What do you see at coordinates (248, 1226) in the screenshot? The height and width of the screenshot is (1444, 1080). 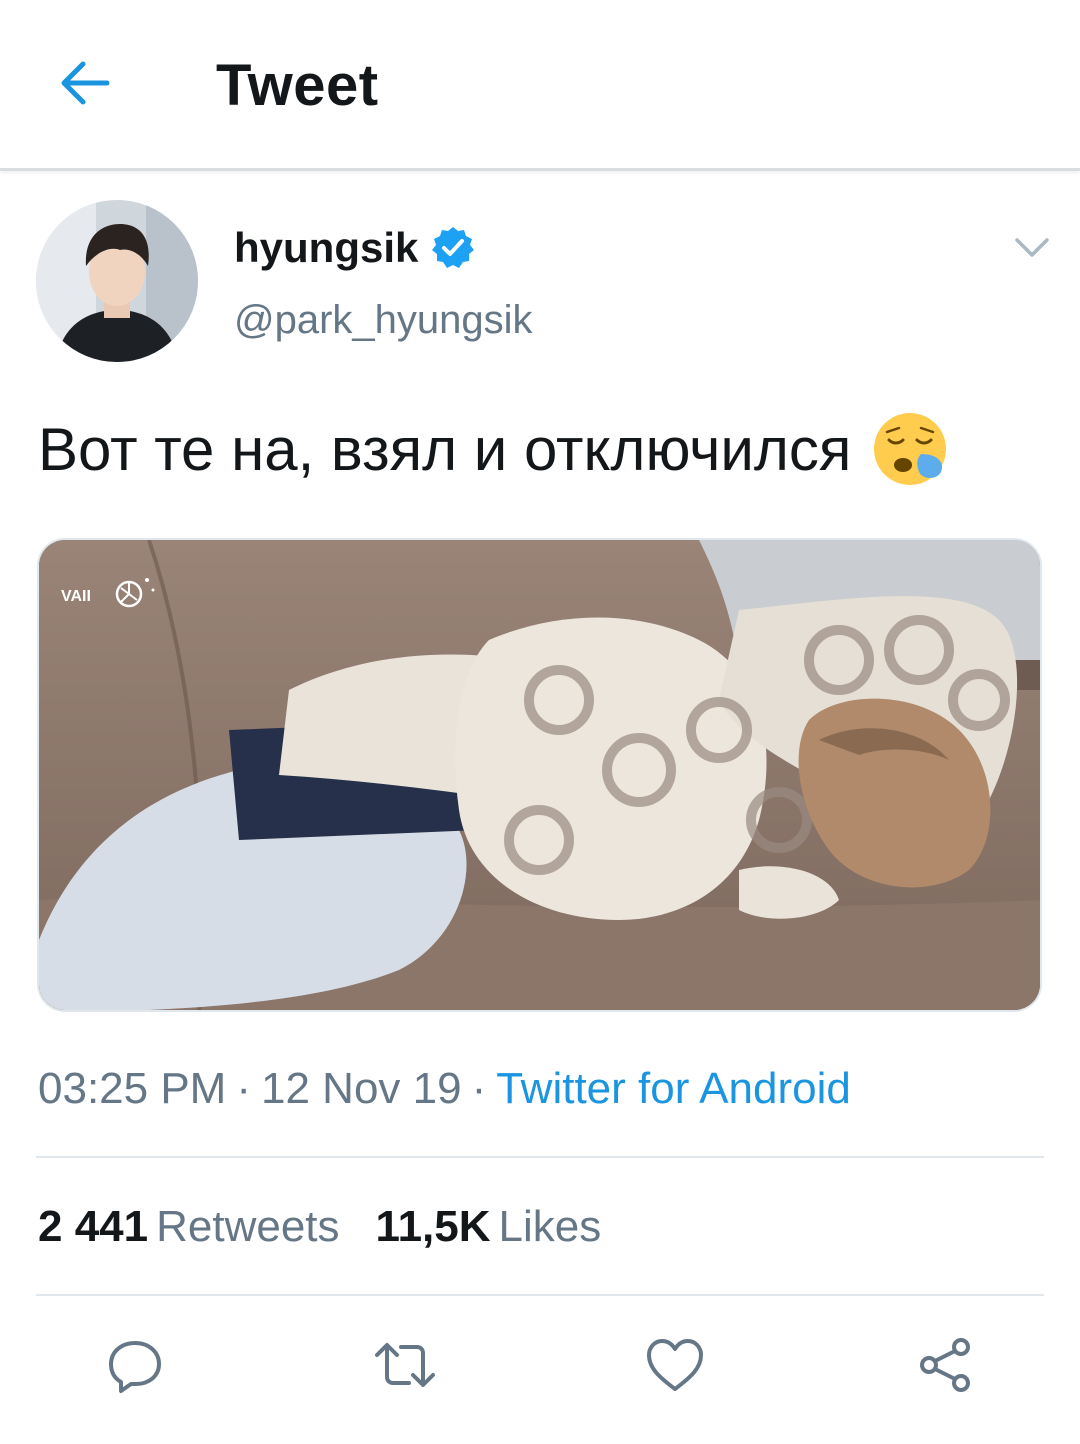 I see `retweets-label: Retweets` at bounding box center [248, 1226].